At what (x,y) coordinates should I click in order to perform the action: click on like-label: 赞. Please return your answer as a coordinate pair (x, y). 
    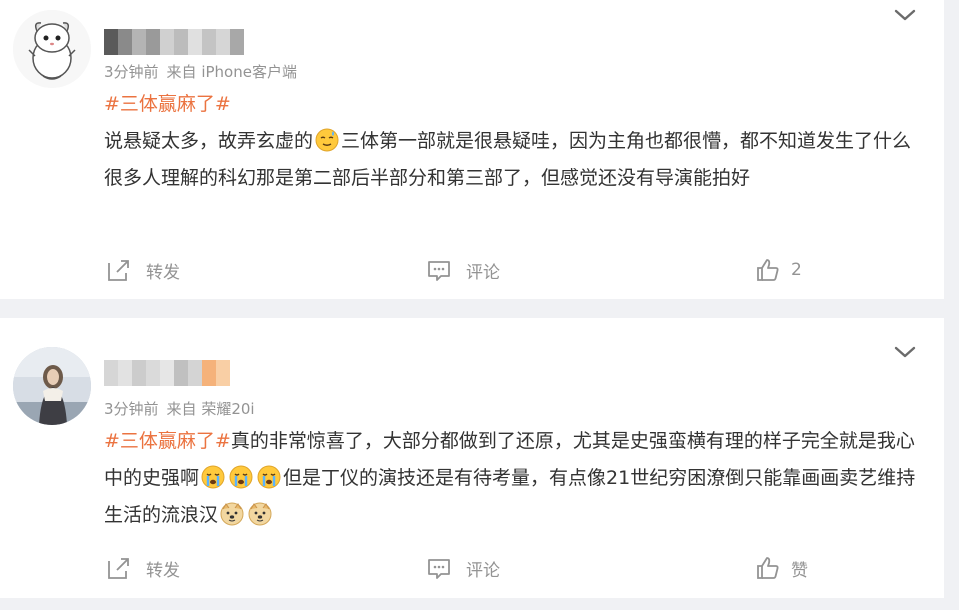
    Looking at the image, I should click on (799, 570).